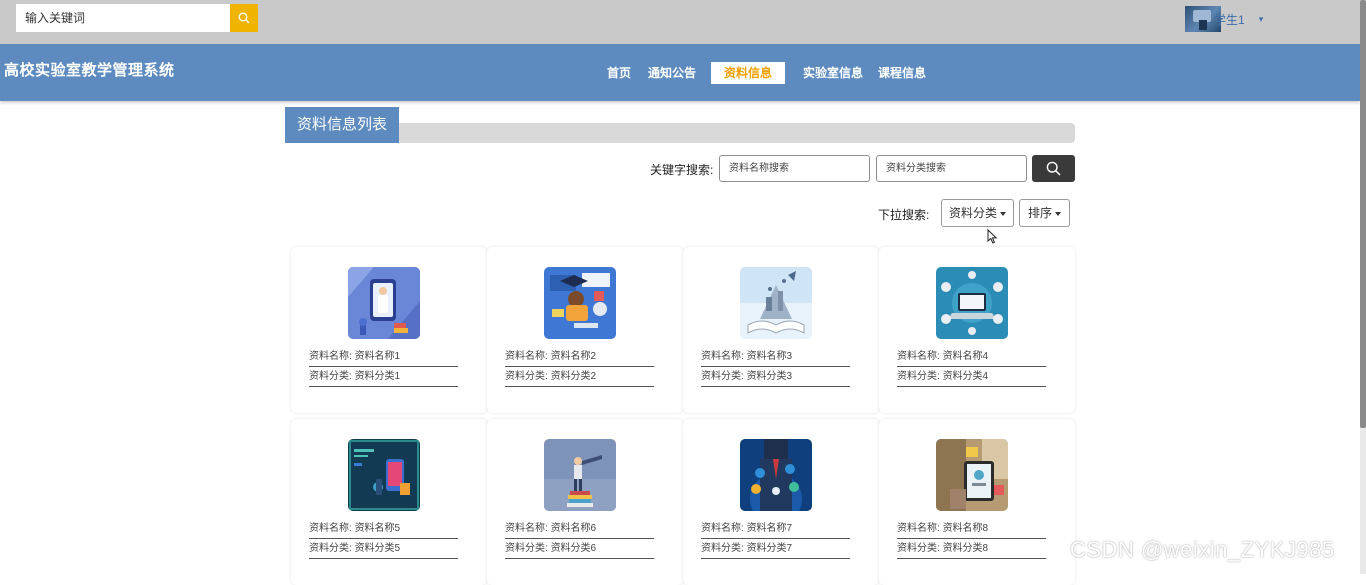 The image size is (1366, 585). I want to click on material-name: 资料名称: 资料名称2, so click(579, 357).